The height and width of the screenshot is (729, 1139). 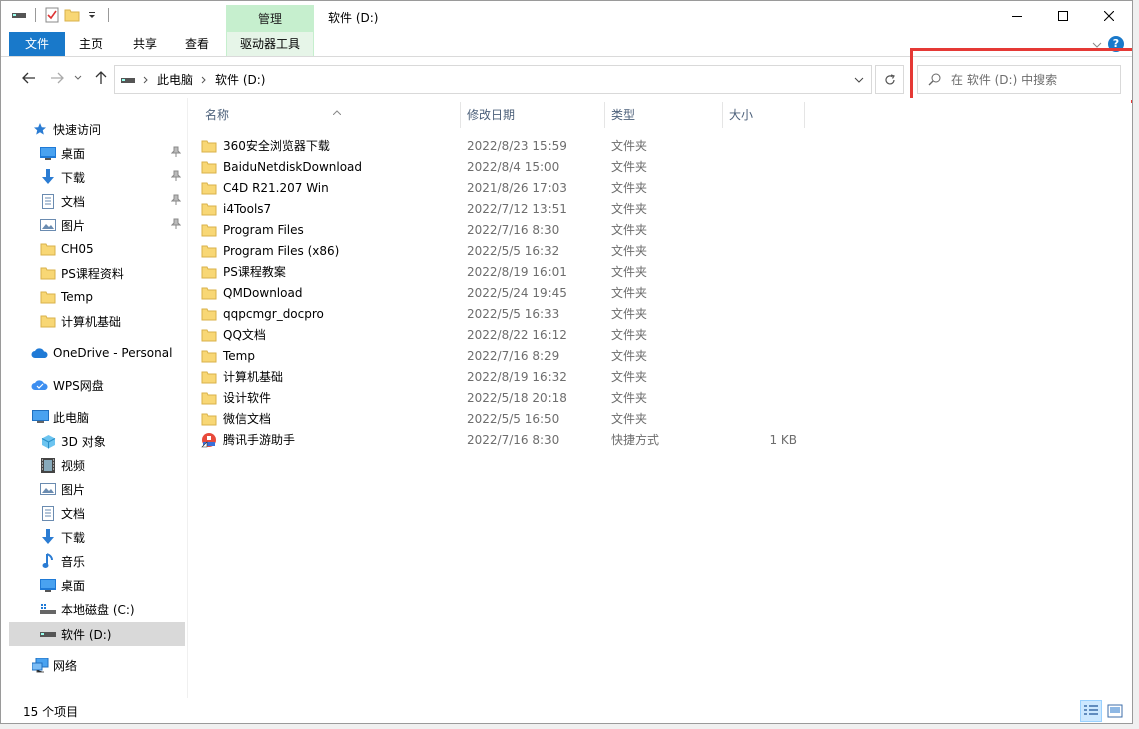 What do you see at coordinates (1109, 16) in the screenshot?
I see `close-button` at bounding box center [1109, 16].